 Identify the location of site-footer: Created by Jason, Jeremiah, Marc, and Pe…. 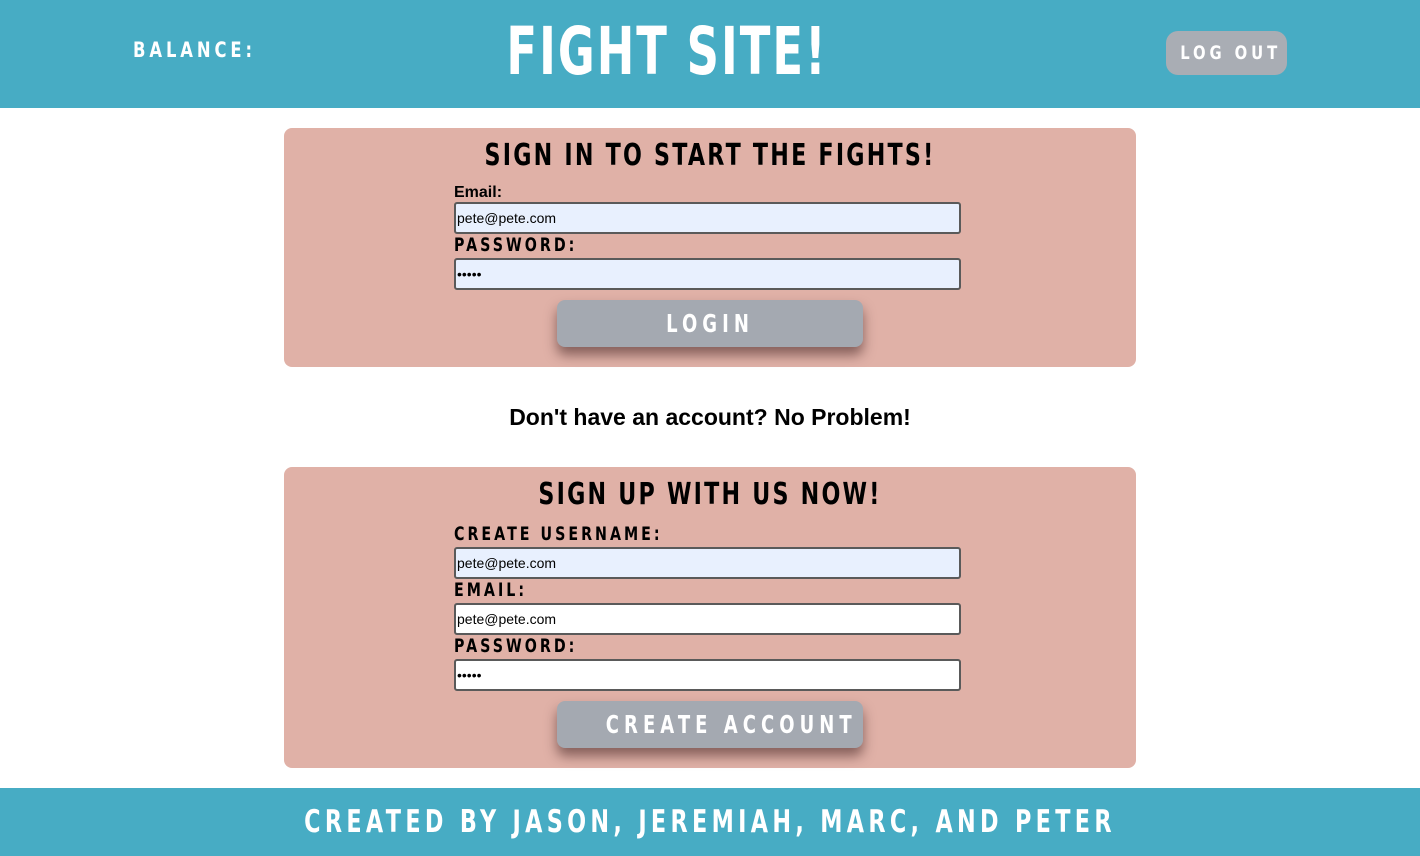
(710, 822).